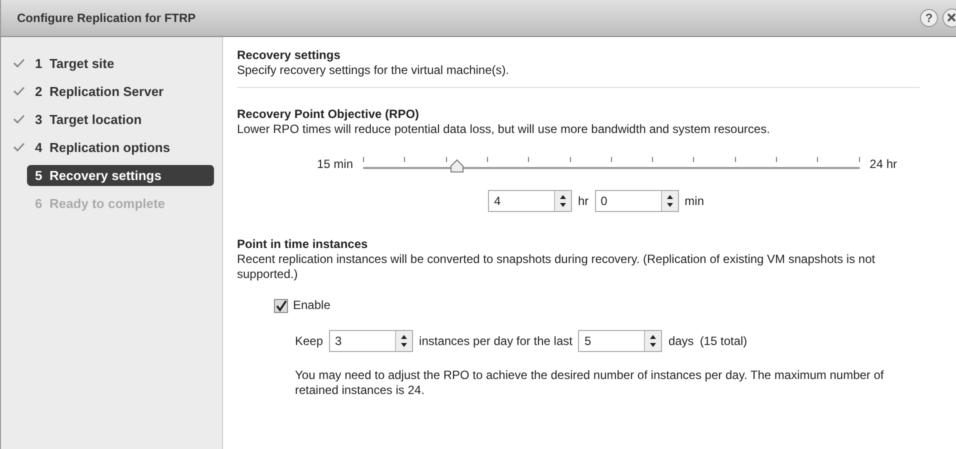 The height and width of the screenshot is (449, 956). What do you see at coordinates (583, 201) in the screenshot?
I see `unit-label: hr` at bounding box center [583, 201].